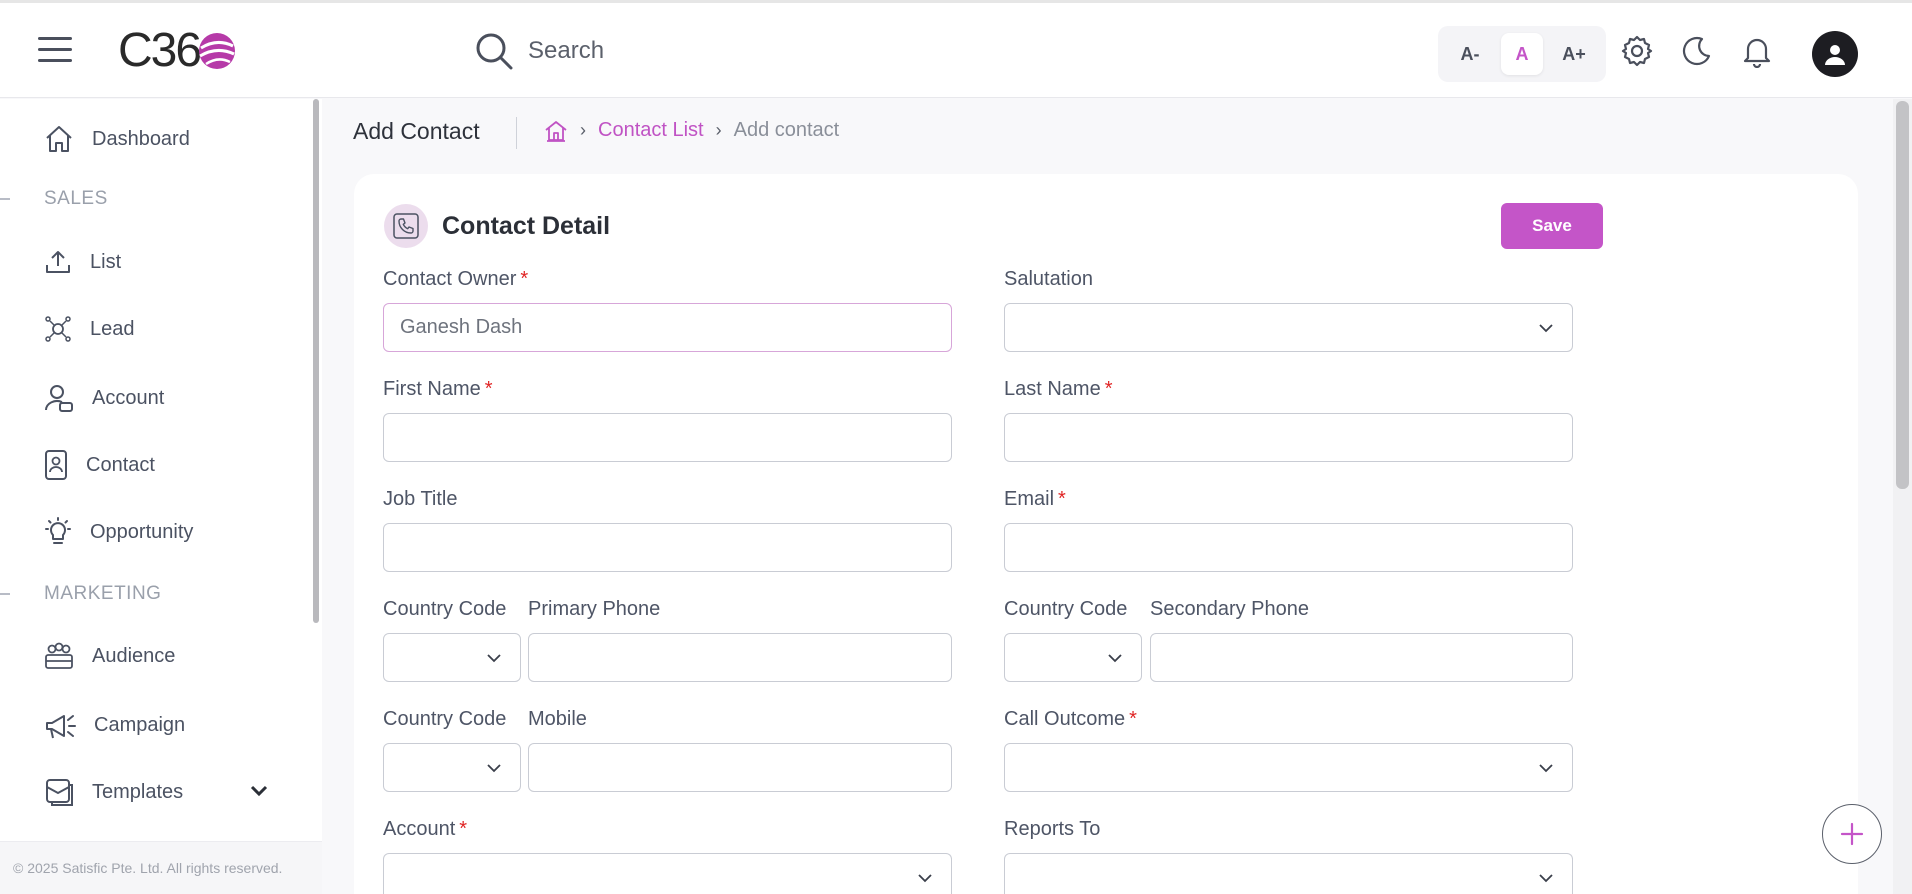 This screenshot has width=1912, height=894. What do you see at coordinates (1288, 547) in the screenshot?
I see `email-input` at bounding box center [1288, 547].